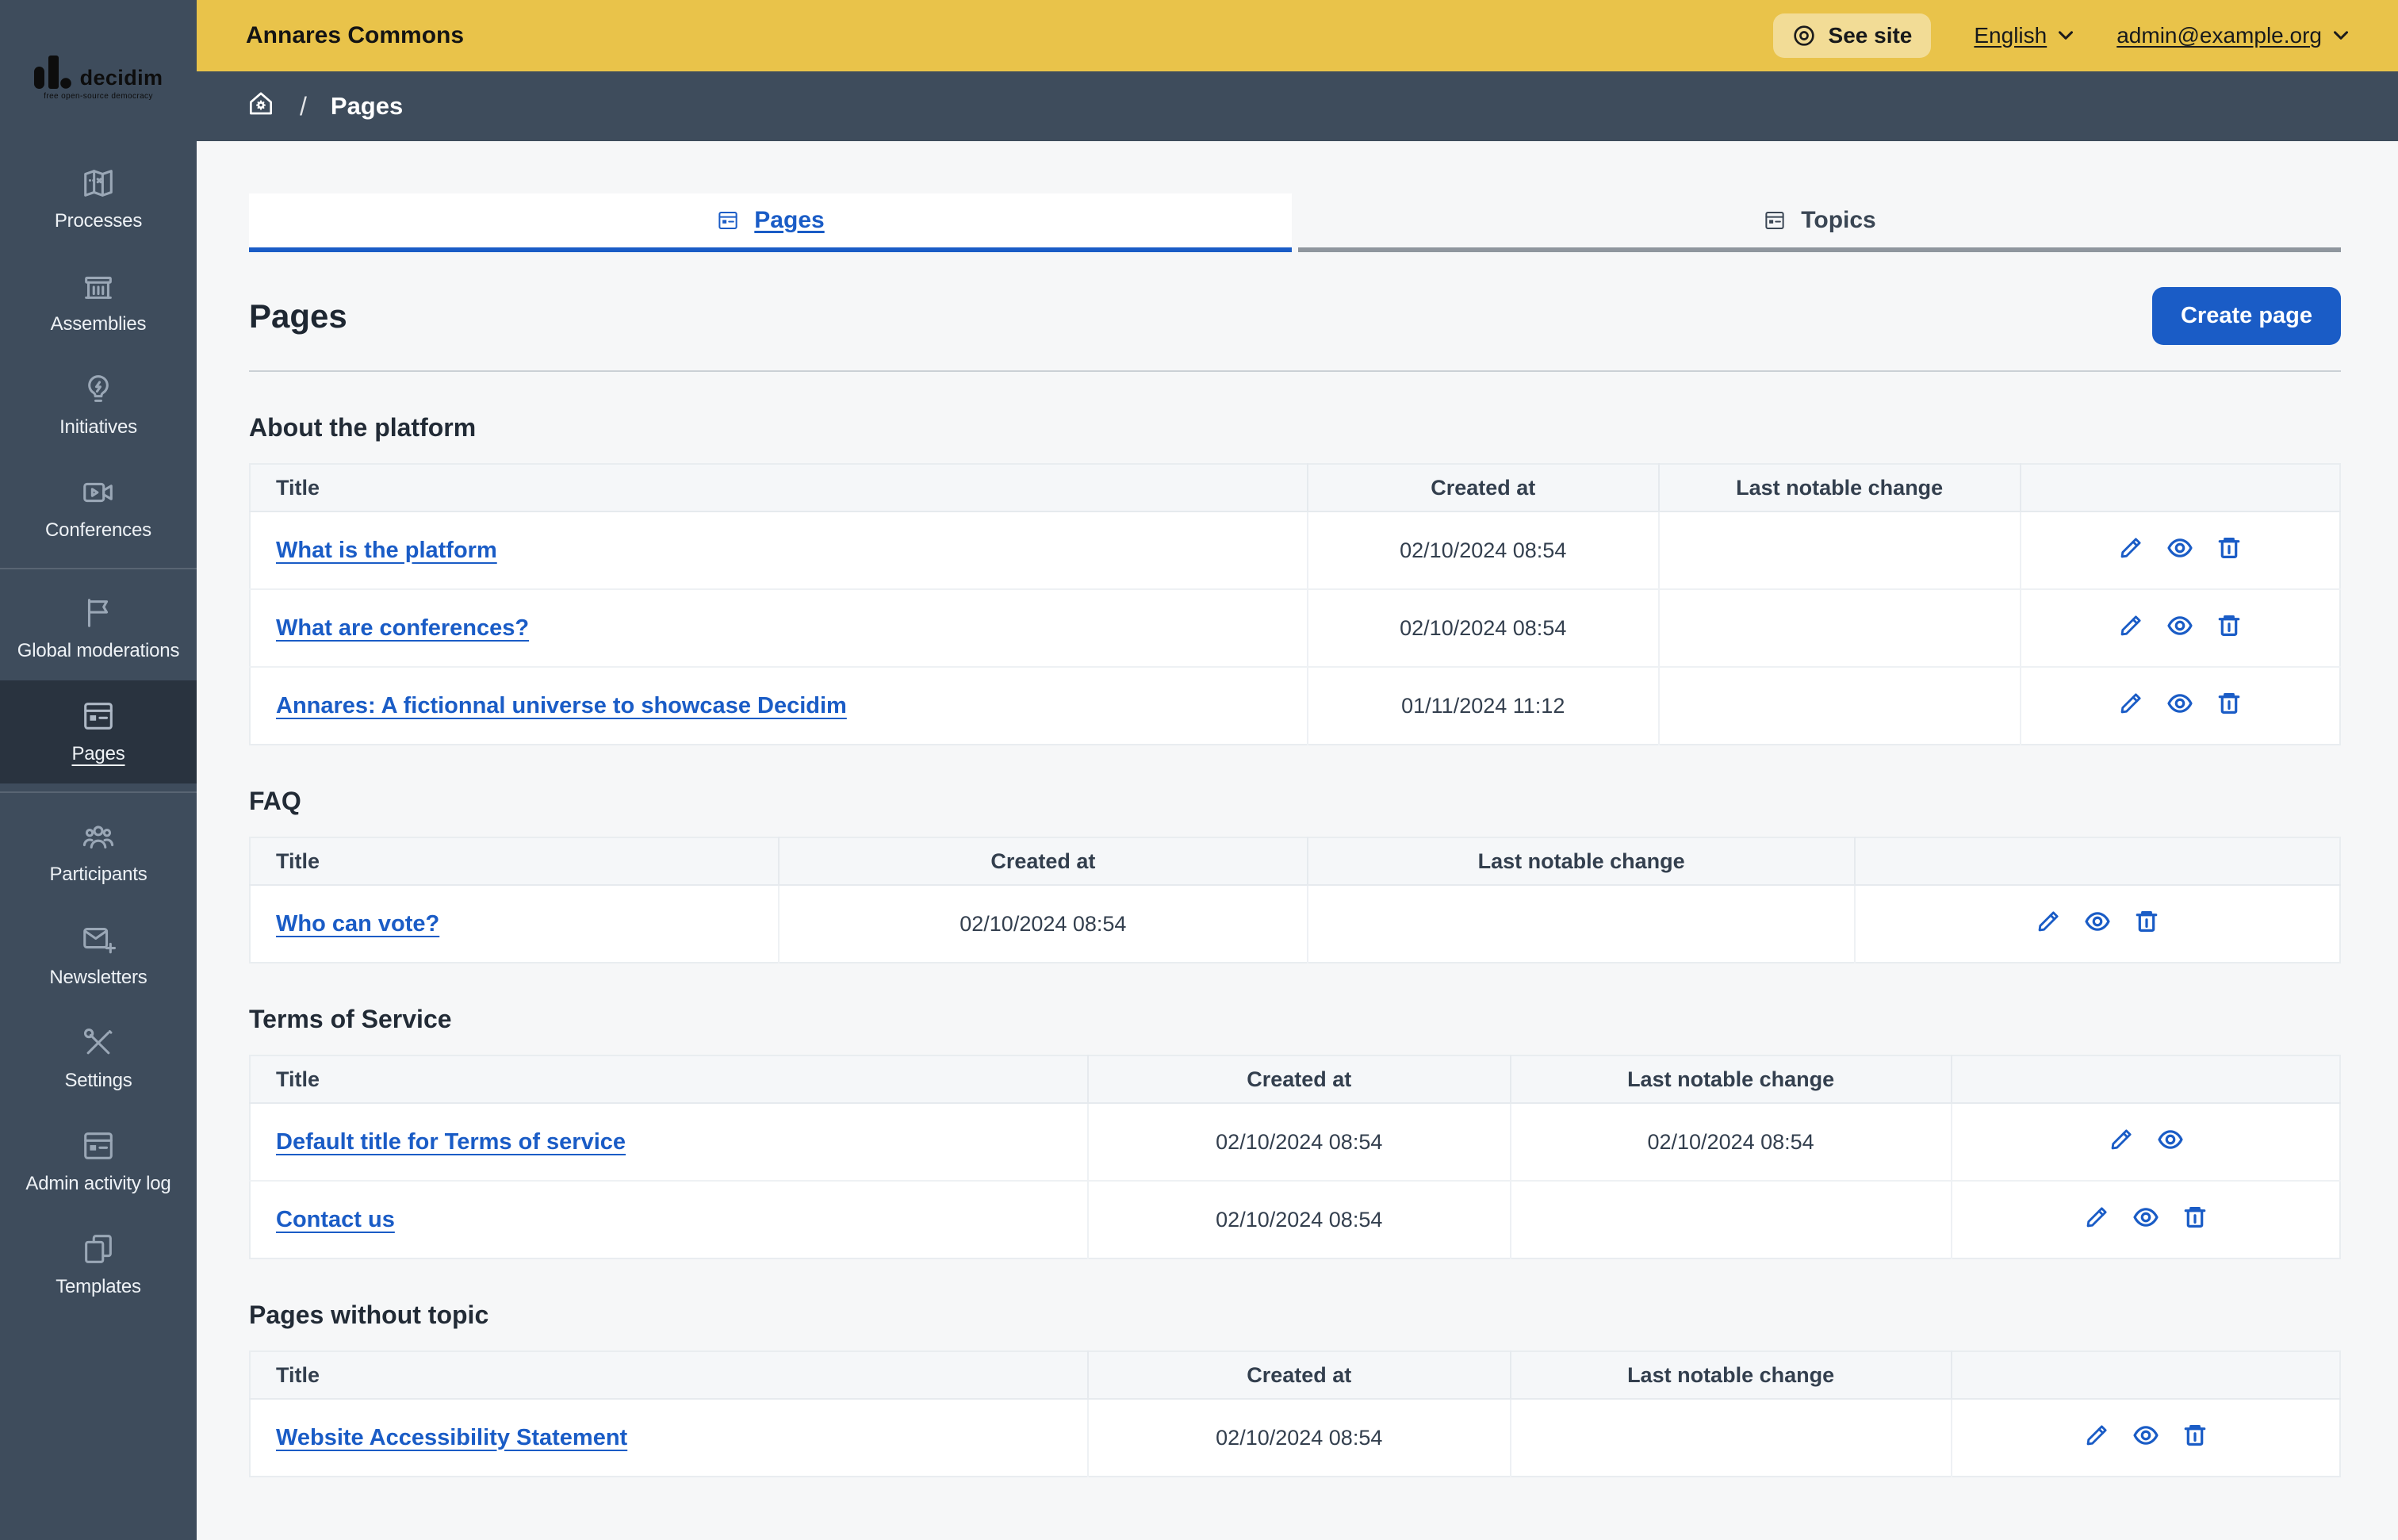 The width and height of the screenshot is (2398, 1540). I want to click on see-site-button: See site, so click(1852, 35).